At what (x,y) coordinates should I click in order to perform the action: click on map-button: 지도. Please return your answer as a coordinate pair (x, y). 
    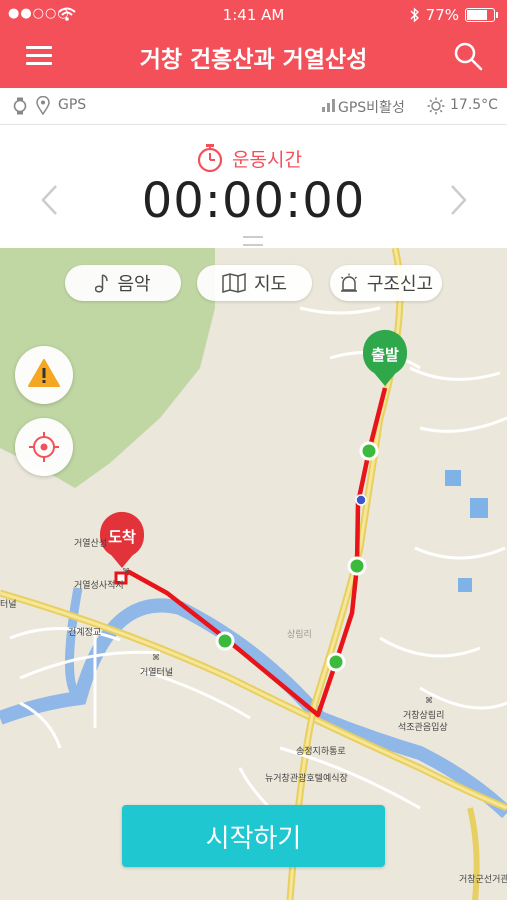
    Looking at the image, I should click on (254, 283).